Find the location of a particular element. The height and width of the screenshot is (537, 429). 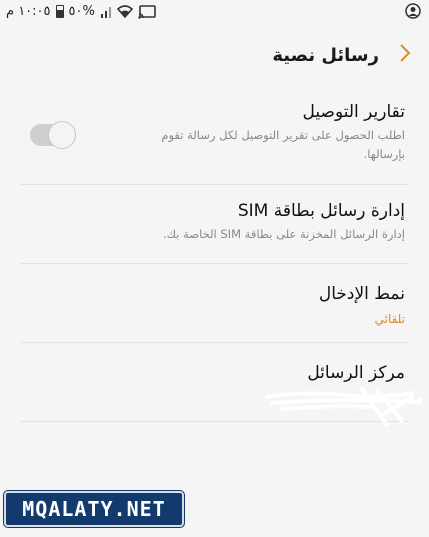

status-bar: ١٠:٠٥ م ٥٠% is located at coordinates (214, 13).